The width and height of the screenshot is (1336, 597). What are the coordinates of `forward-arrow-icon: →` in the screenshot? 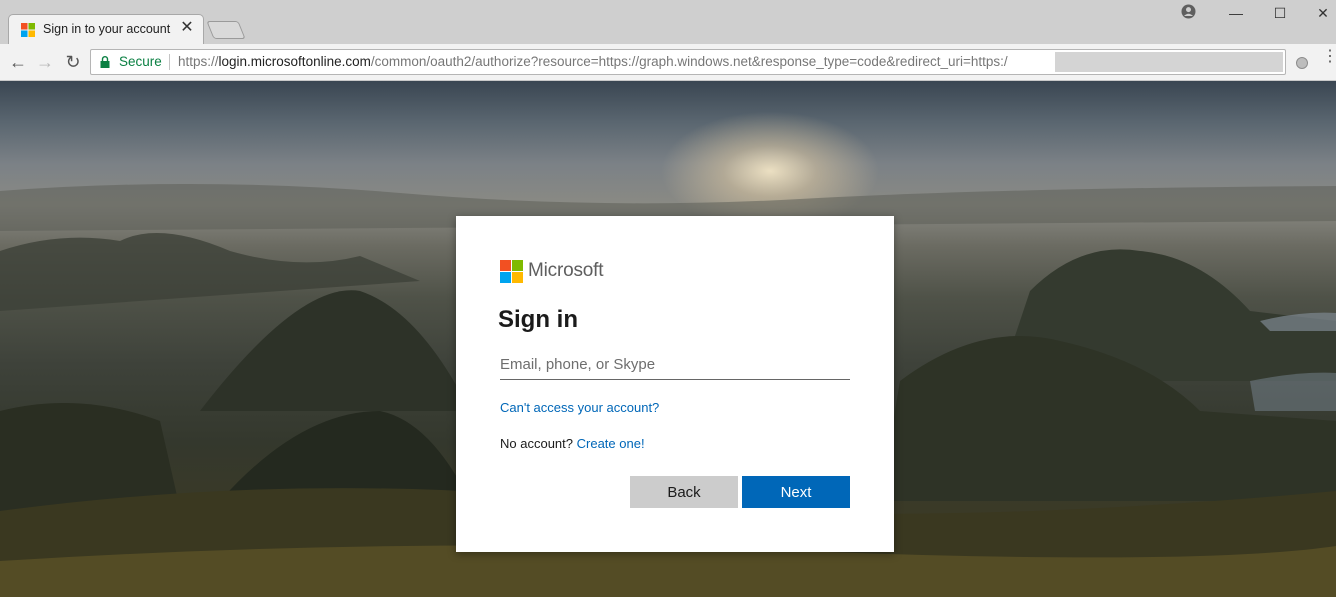 It's located at (45, 63).